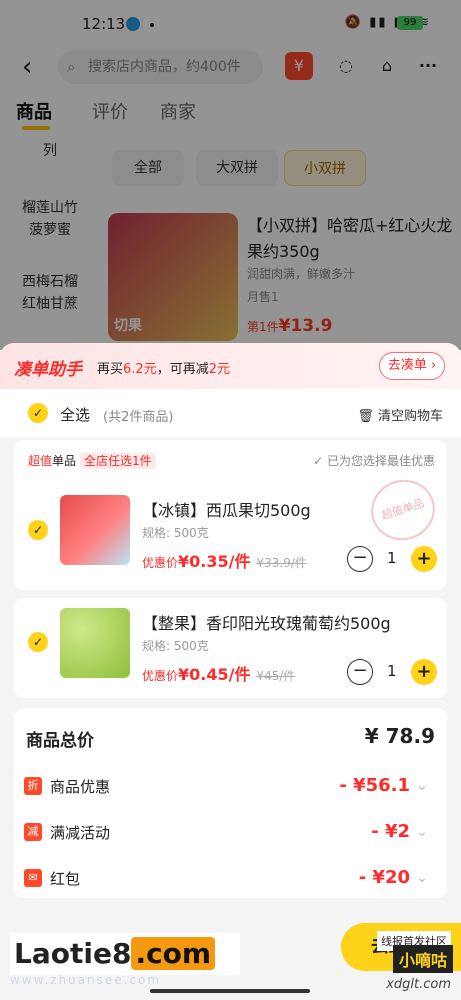 Image resolution: width=461 pixels, height=1000 pixels. Describe the element at coordinates (140, 369) in the screenshot. I see `msg-amount: 6.2元` at that location.